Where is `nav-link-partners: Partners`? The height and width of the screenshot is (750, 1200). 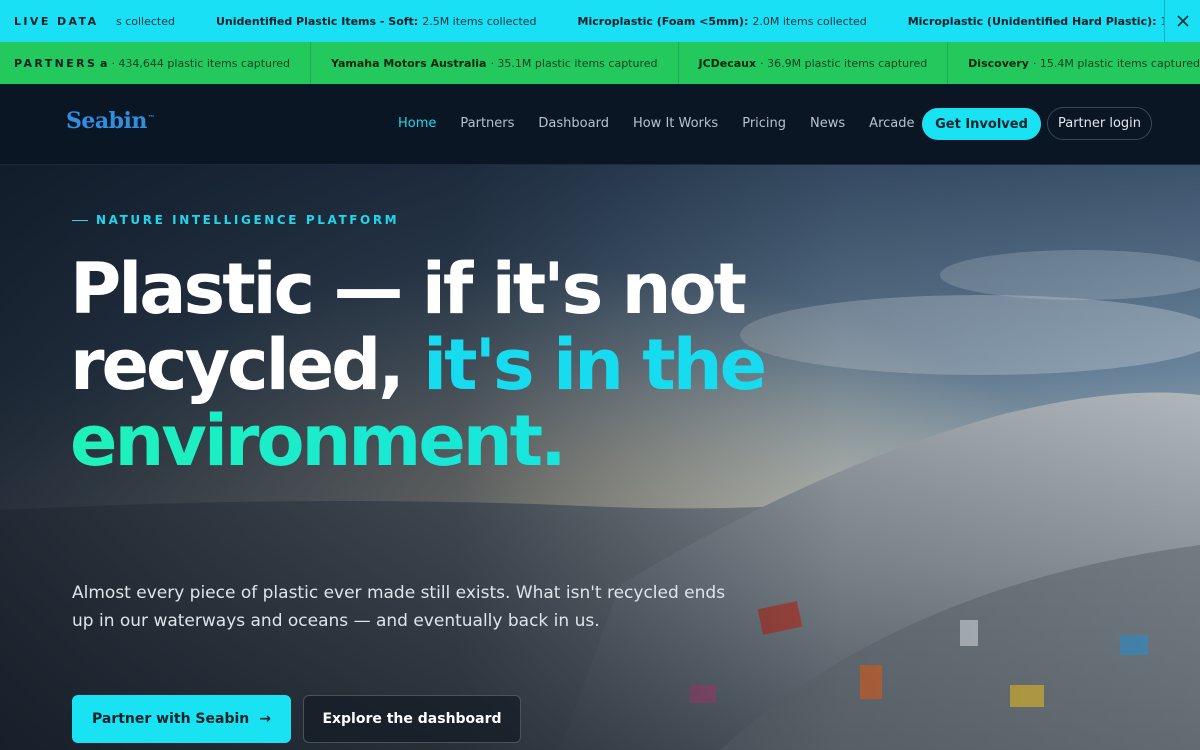 nav-link-partners: Partners is located at coordinates (487, 123).